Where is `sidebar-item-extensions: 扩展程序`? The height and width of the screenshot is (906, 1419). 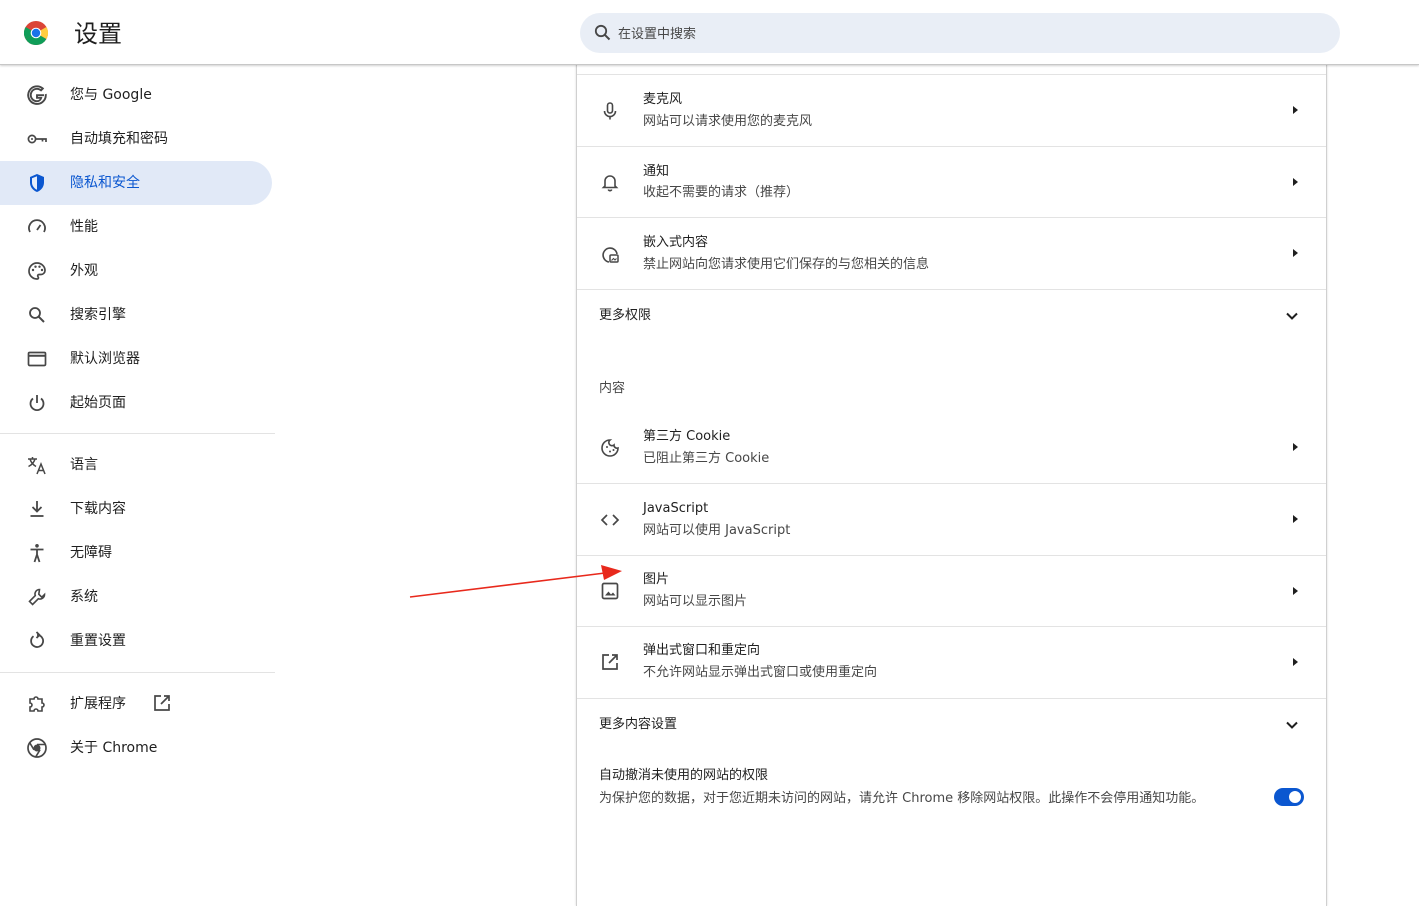
sidebar-item-extensions: 扩展程序 is located at coordinates (136, 704).